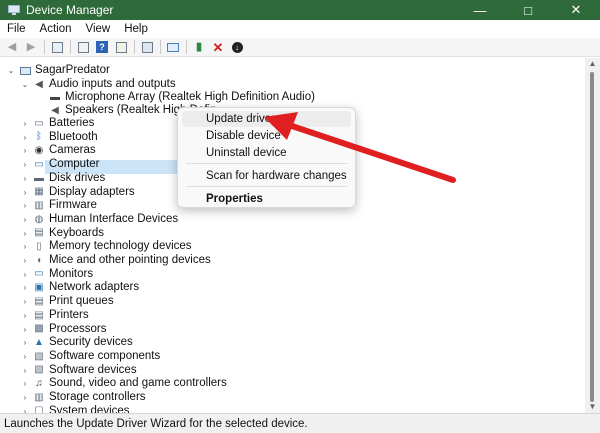  What do you see at coordinates (81, 301) in the screenshot?
I see `tree-item-label: Print queues` at bounding box center [81, 301].